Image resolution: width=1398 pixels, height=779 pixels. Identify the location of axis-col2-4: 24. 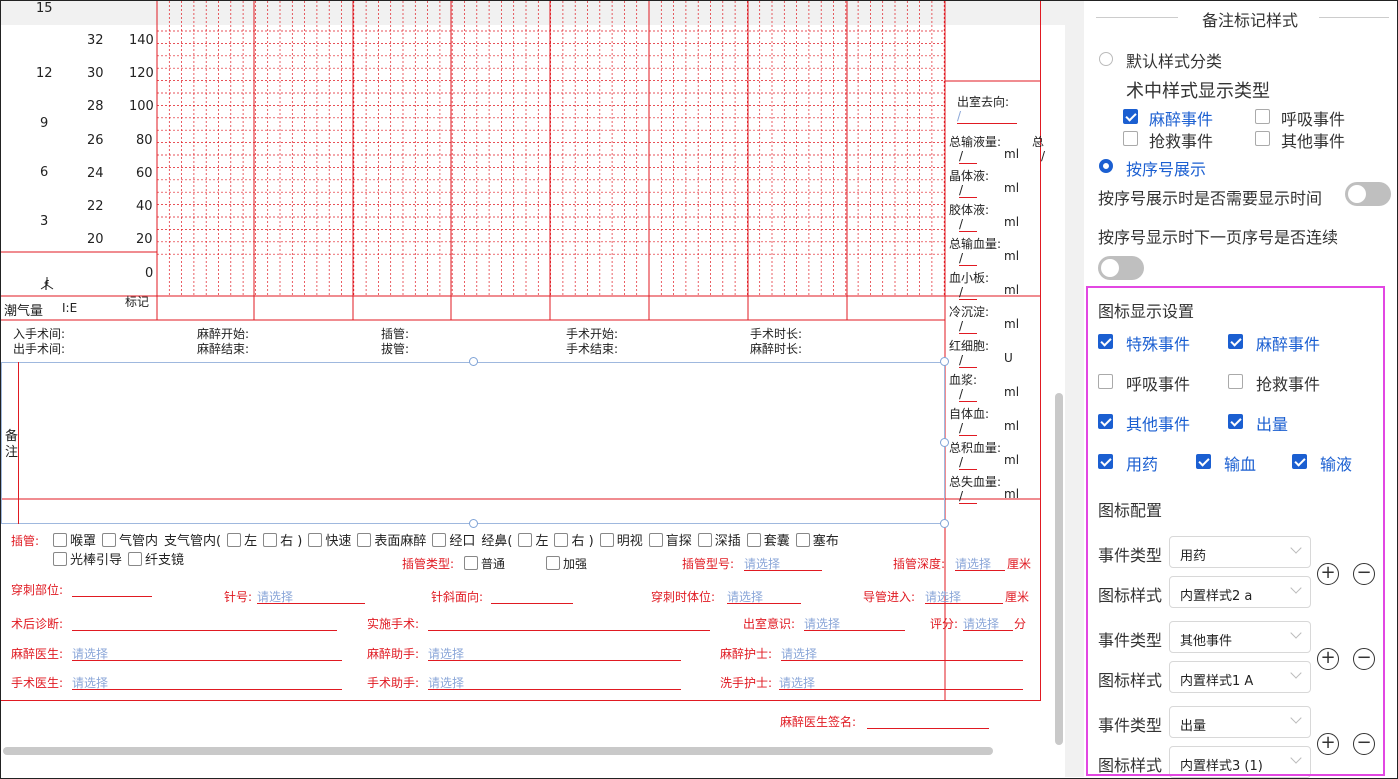
(95, 173).